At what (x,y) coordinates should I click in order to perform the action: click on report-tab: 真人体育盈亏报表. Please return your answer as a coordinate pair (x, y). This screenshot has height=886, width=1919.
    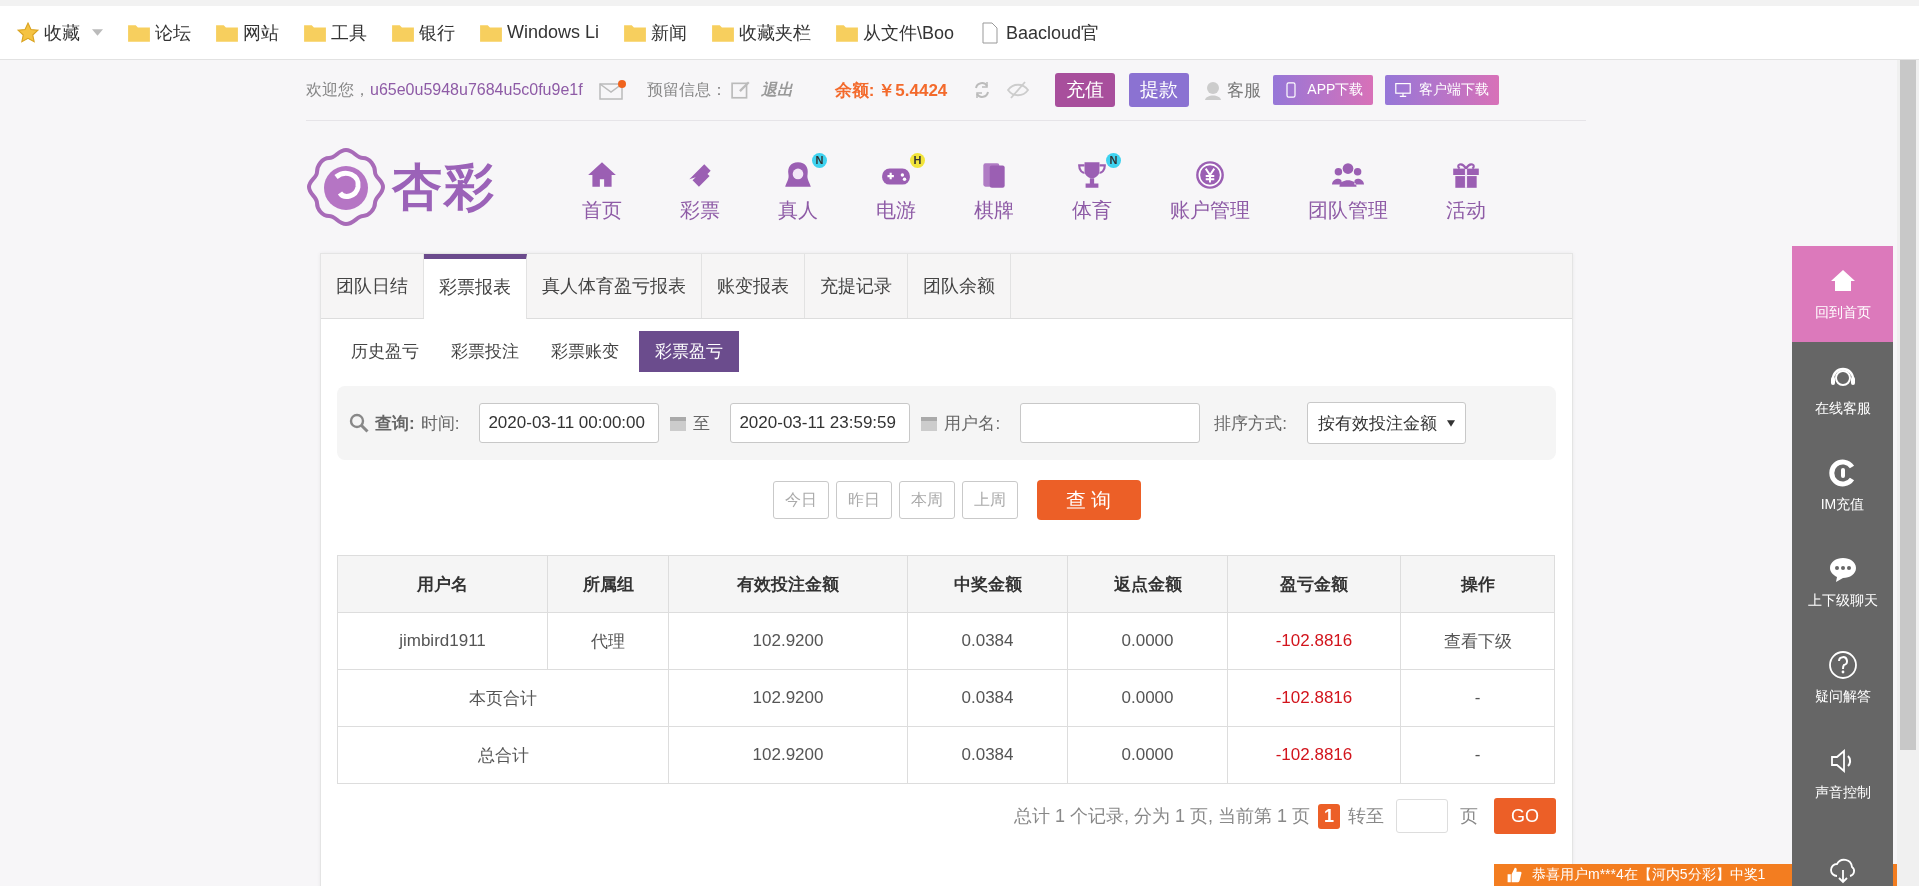
    Looking at the image, I should click on (614, 286).